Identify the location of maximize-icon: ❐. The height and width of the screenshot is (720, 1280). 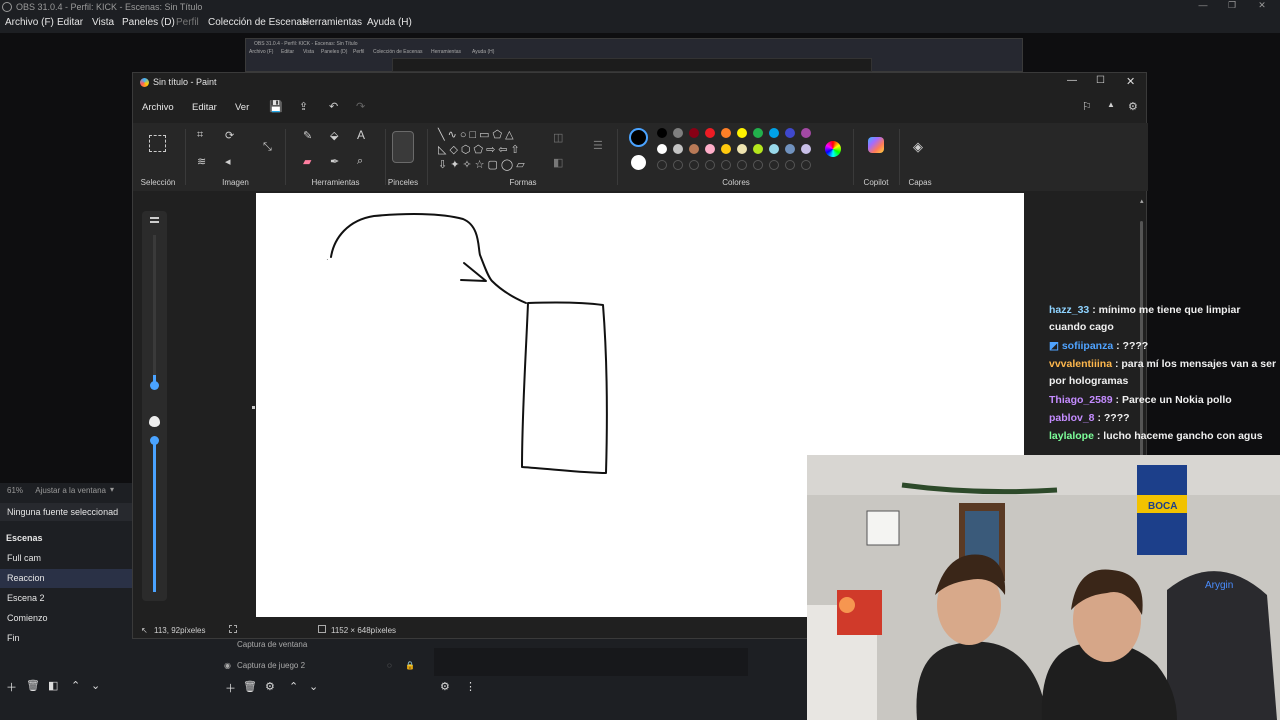
(1232, 7).